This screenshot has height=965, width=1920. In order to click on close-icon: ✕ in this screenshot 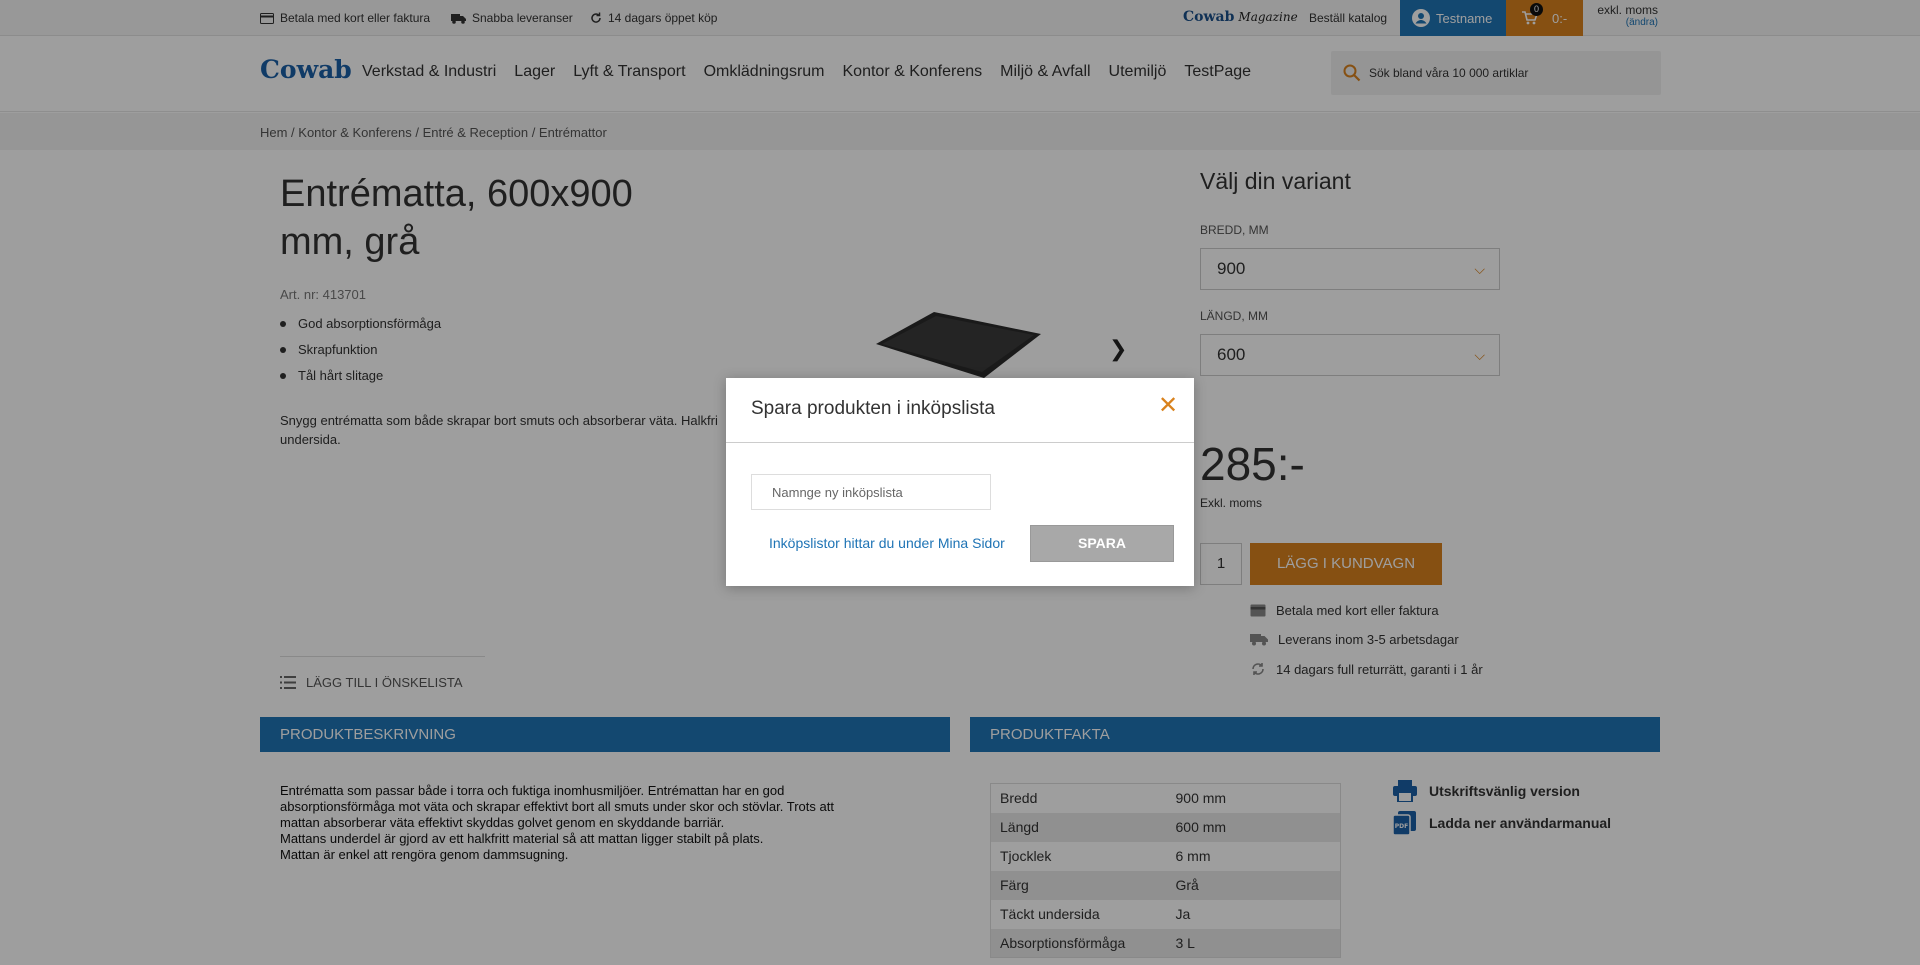, I will do `click(1168, 406)`.